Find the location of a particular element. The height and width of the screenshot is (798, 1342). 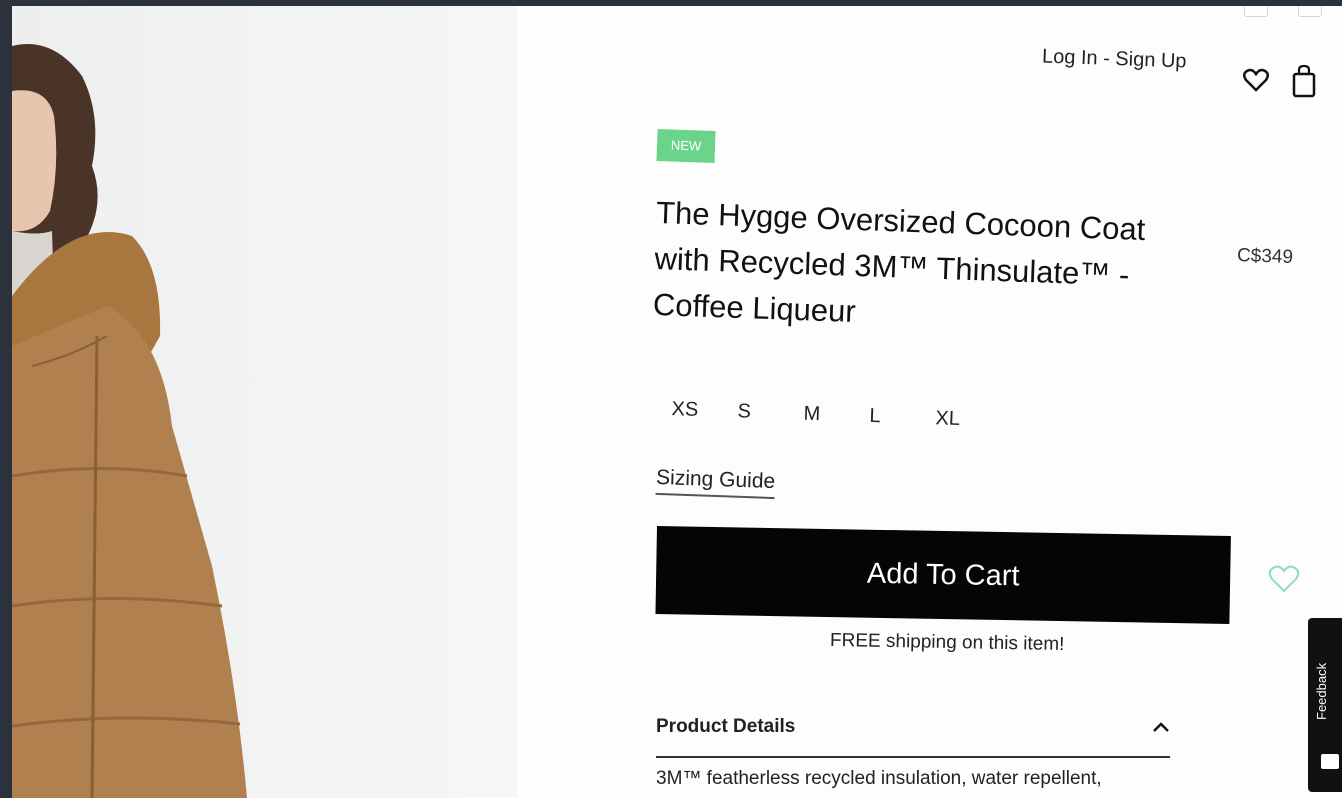

feedback-tab: Feedback is located at coordinates (1325, 705).